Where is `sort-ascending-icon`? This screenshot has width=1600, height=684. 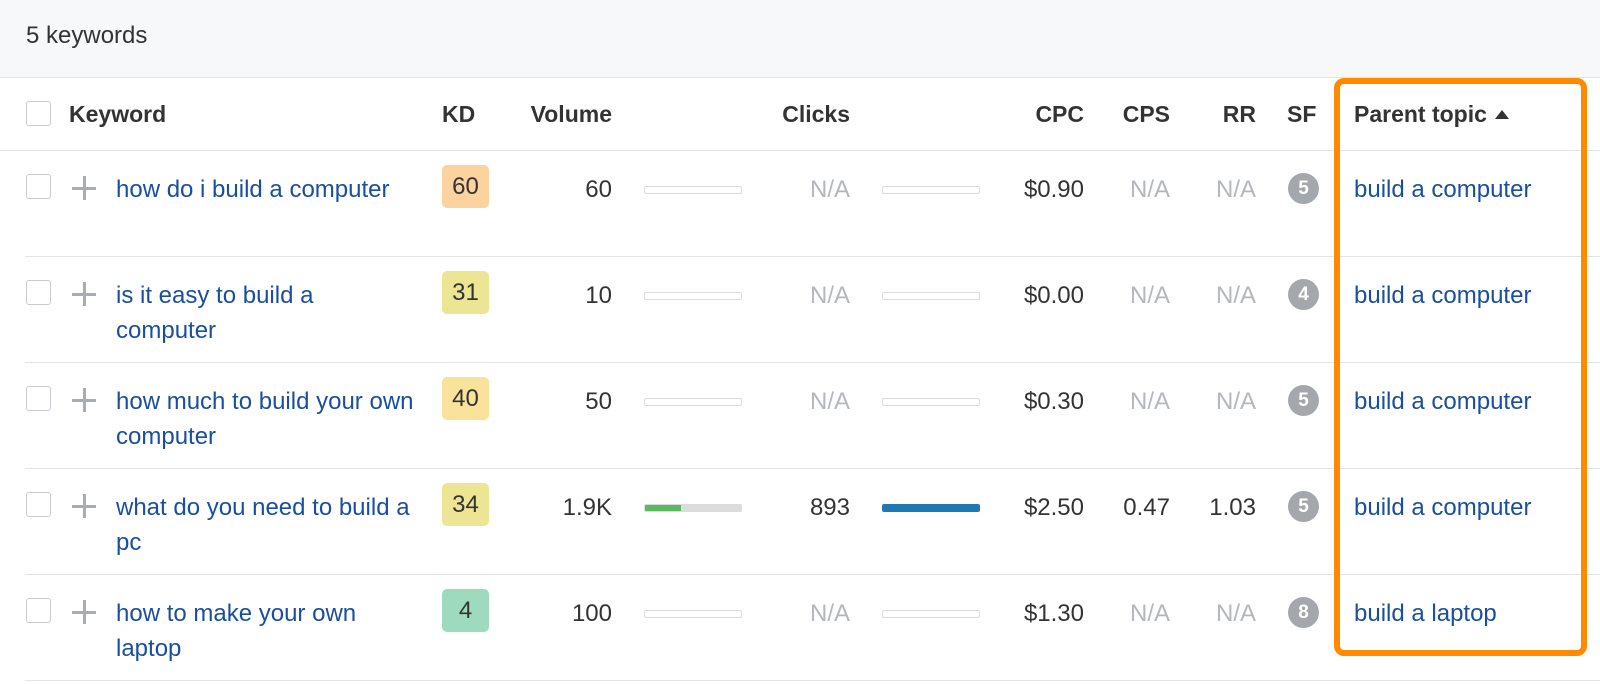 sort-ascending-icon is located at coordinates (1501, 114).